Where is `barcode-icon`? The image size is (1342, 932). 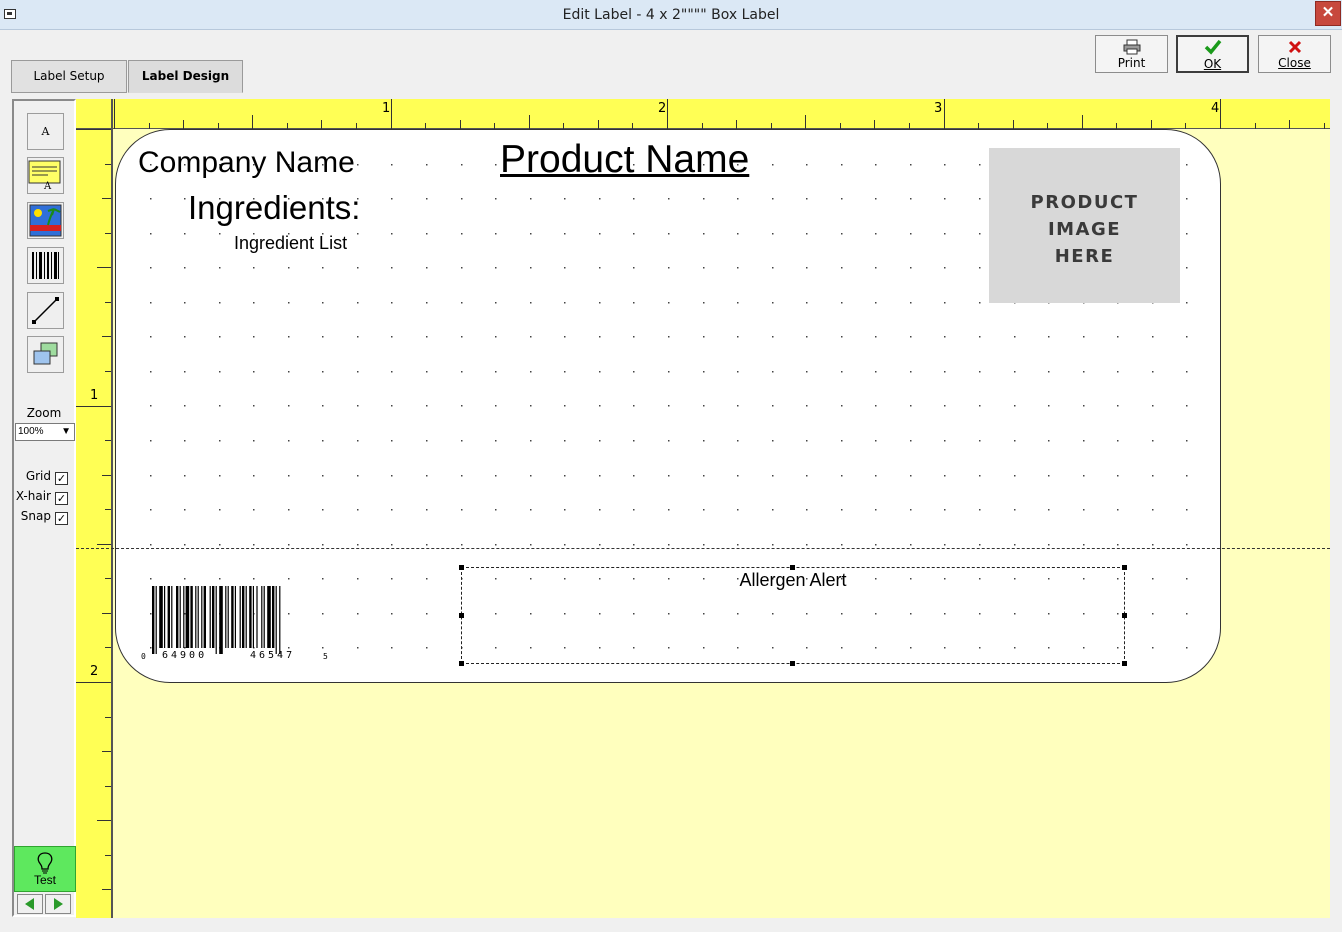 barcode-icon is located at coordinates (45, 265).